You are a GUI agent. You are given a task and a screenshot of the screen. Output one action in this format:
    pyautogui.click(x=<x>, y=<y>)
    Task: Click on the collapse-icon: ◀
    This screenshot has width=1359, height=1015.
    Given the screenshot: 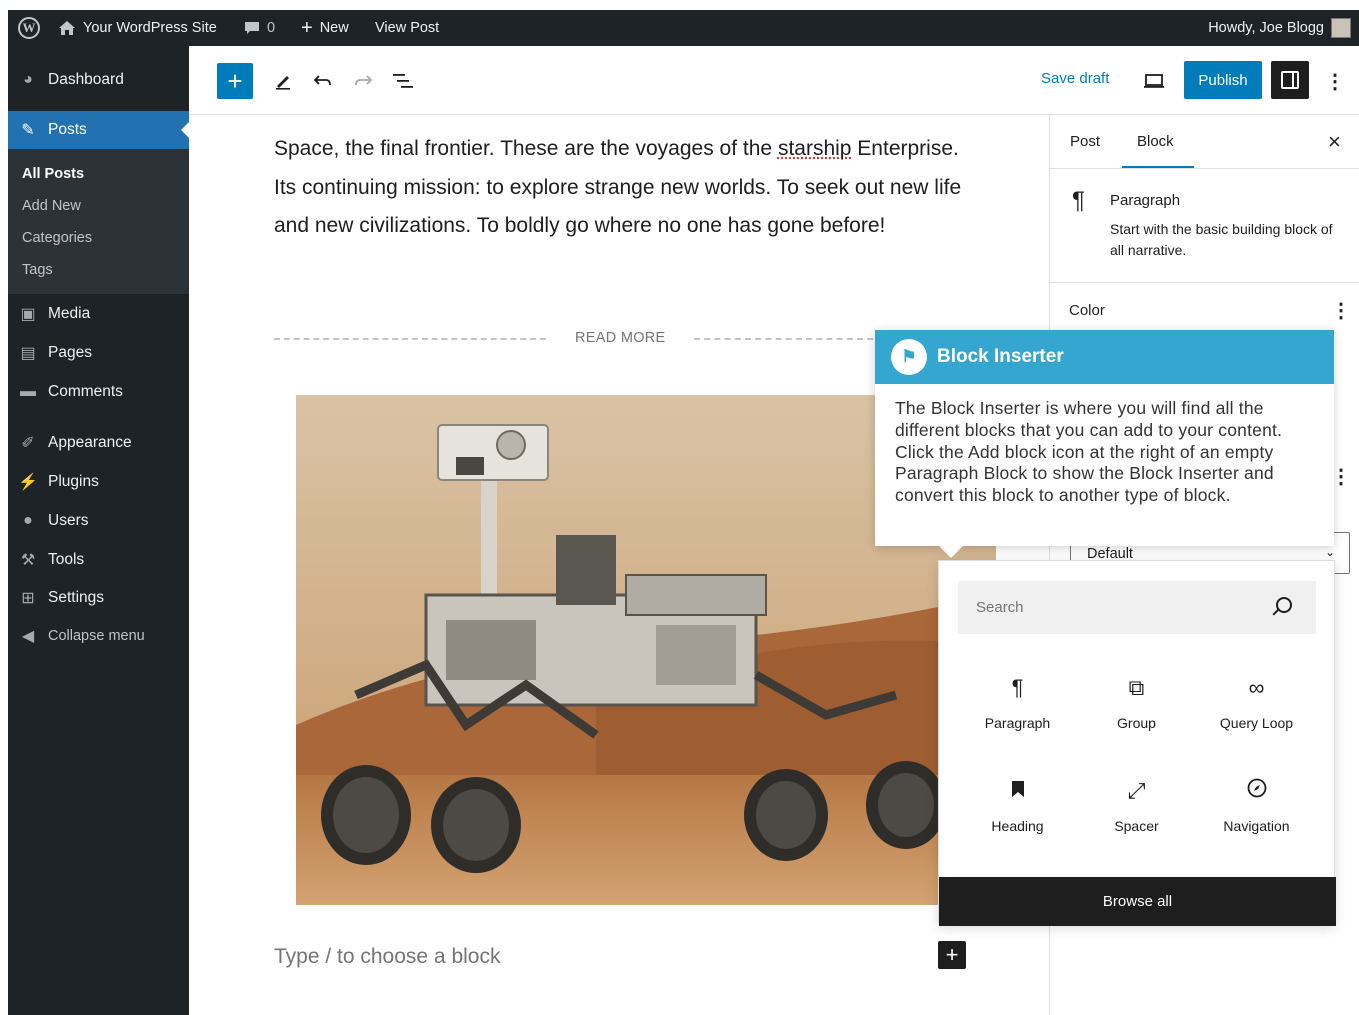 What is the action you would take?
    pyautogui.click(x=28, y=636)
    